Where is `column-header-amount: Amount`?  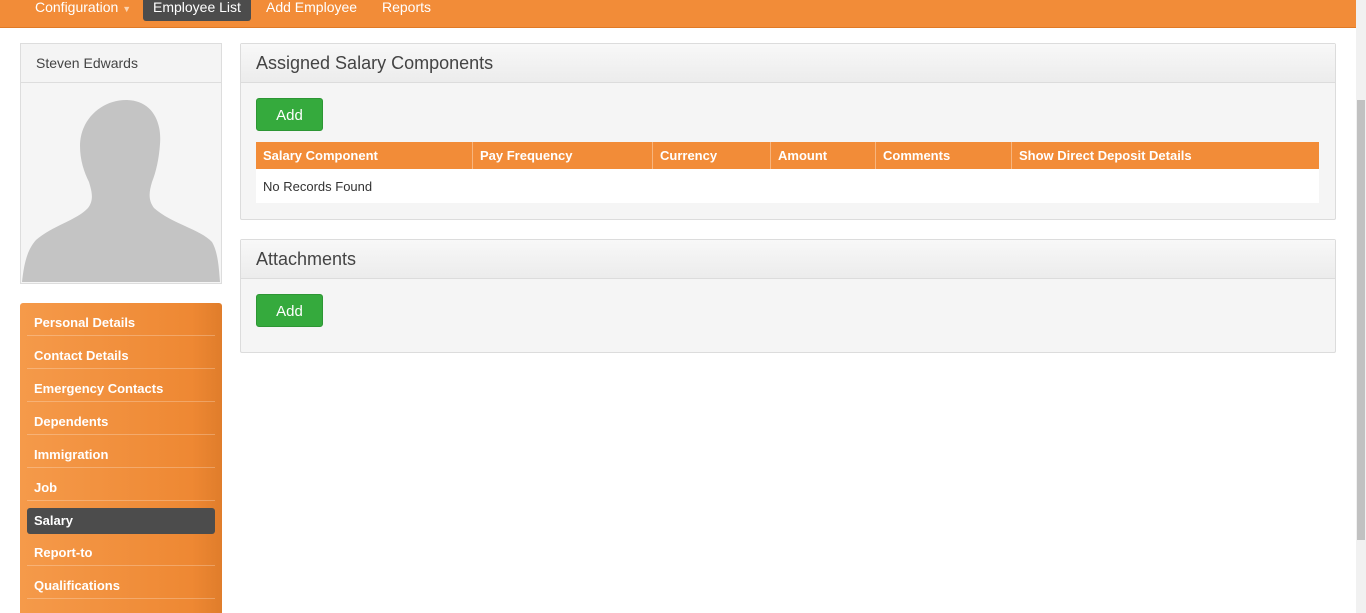
column-header-amount: Amount is located at coordinates (823, 155).